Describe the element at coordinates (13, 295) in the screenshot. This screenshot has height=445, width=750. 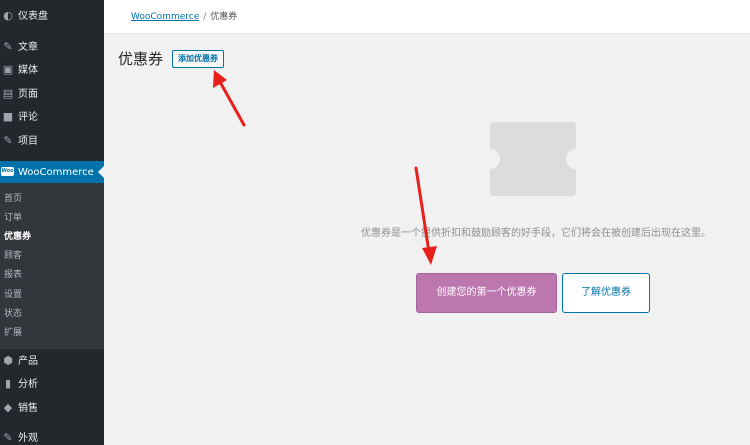
I see `submenu-item-settings: 设置` at that location.